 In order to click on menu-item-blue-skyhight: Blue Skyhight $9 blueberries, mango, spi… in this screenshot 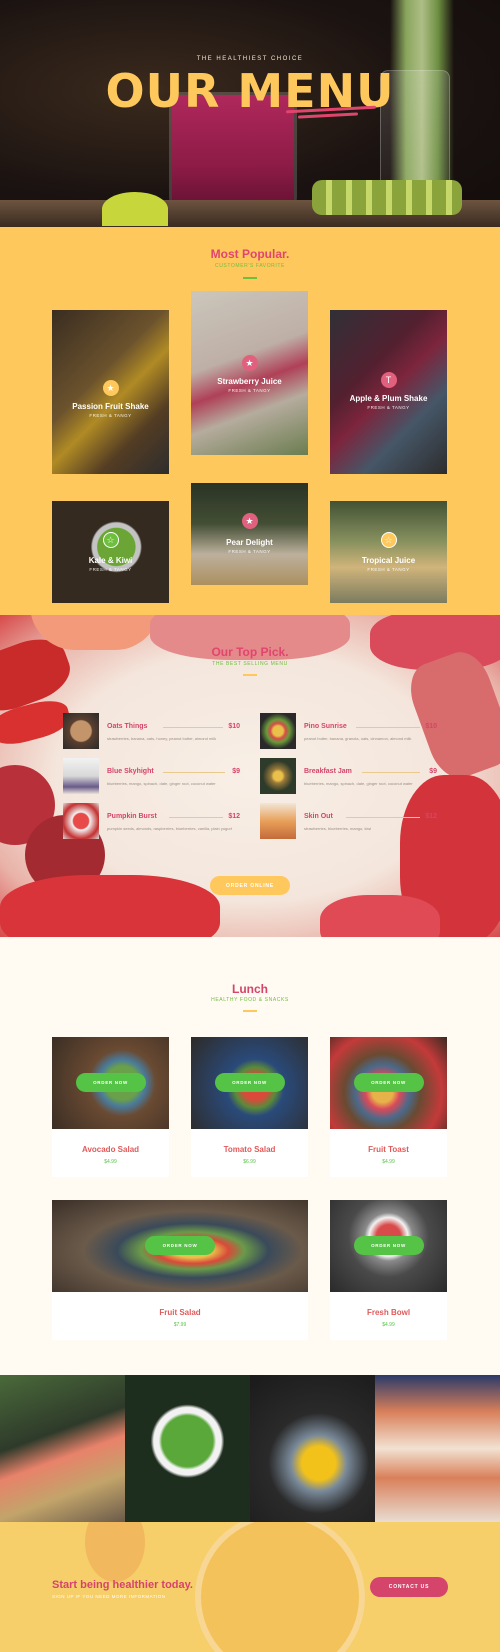, I will do `click(151, 778)`.